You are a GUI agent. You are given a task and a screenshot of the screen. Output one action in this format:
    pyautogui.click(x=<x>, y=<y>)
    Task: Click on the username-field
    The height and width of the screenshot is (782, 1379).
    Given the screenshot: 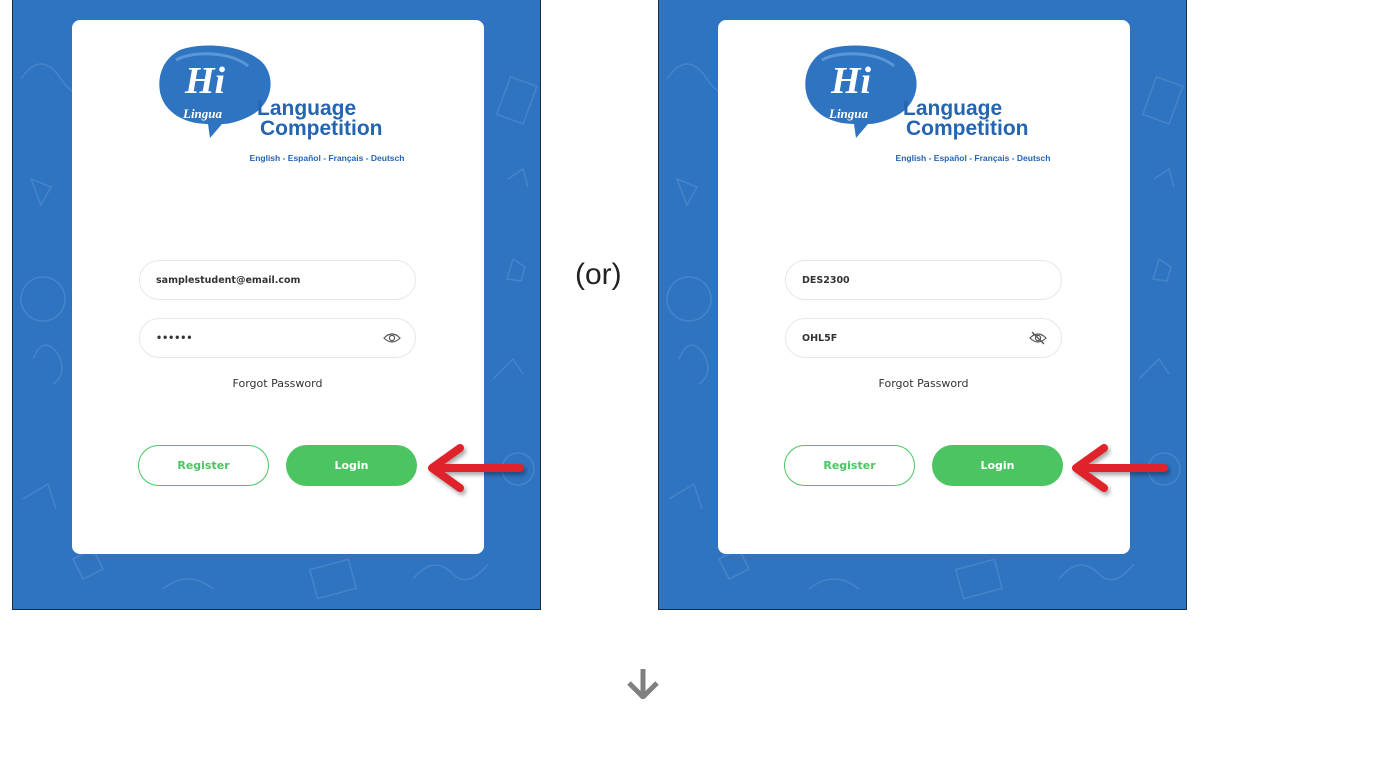 What is the action you would take?
    pyautogui.click(x=277, y=280)
    